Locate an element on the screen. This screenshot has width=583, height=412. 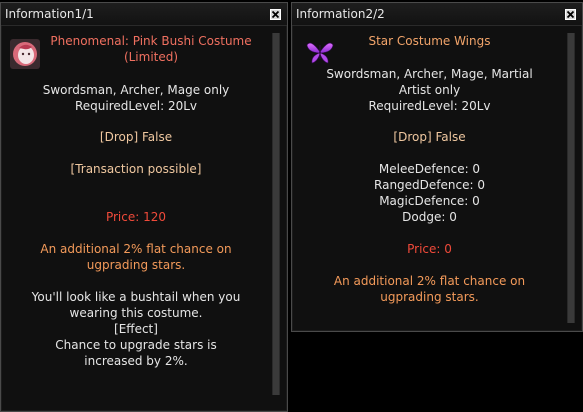
transaction-status: [Transaction possible] is located at coordinates (136, 169).